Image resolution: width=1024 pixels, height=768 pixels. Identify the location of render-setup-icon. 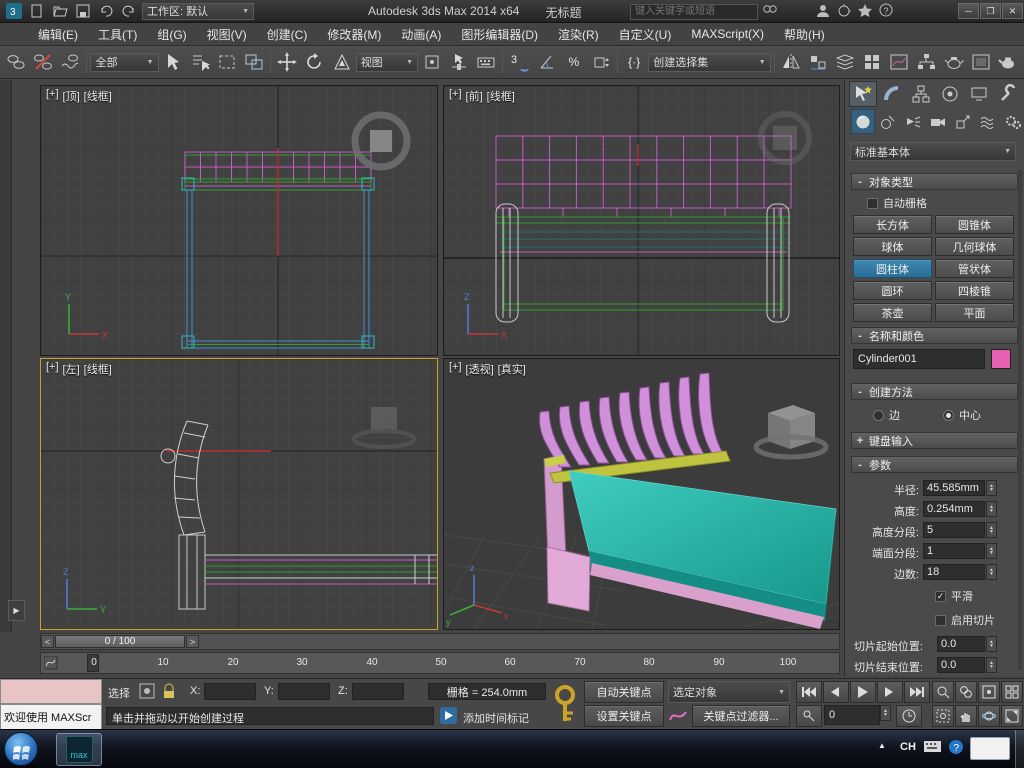
(954, 62).